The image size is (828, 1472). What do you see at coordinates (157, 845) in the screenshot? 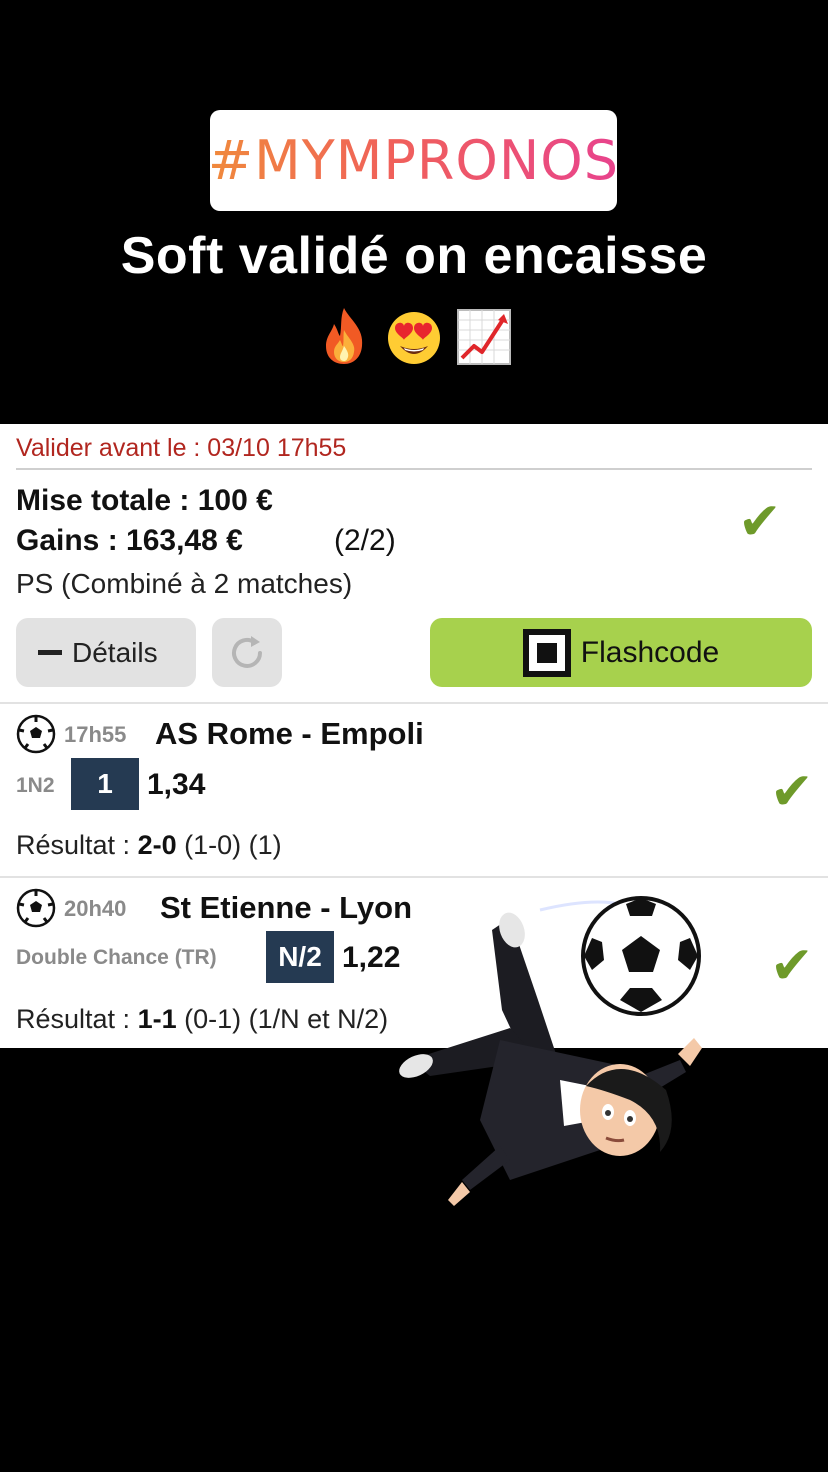
I see `result-score: 2-0` at bounding box center [157, 845].